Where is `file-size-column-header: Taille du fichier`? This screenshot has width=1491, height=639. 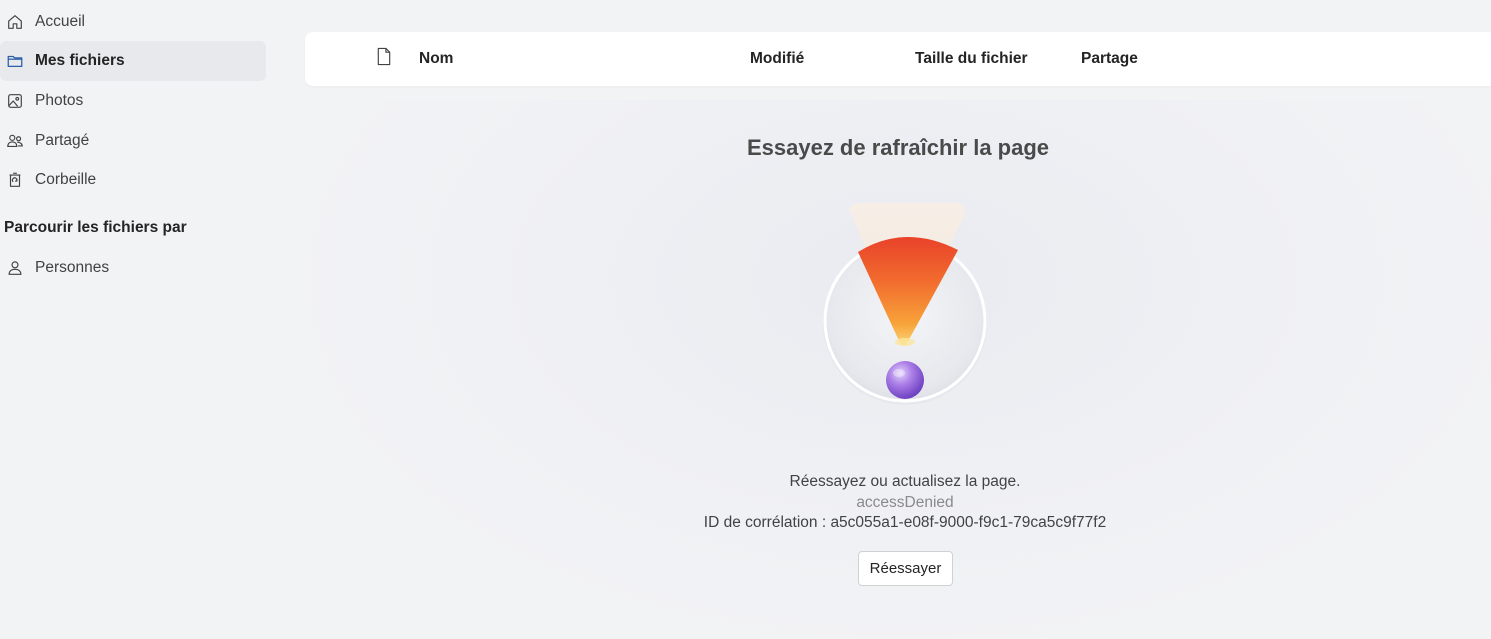
file-size-column-header: Taille du fichier is located at coordinates (971, 59).